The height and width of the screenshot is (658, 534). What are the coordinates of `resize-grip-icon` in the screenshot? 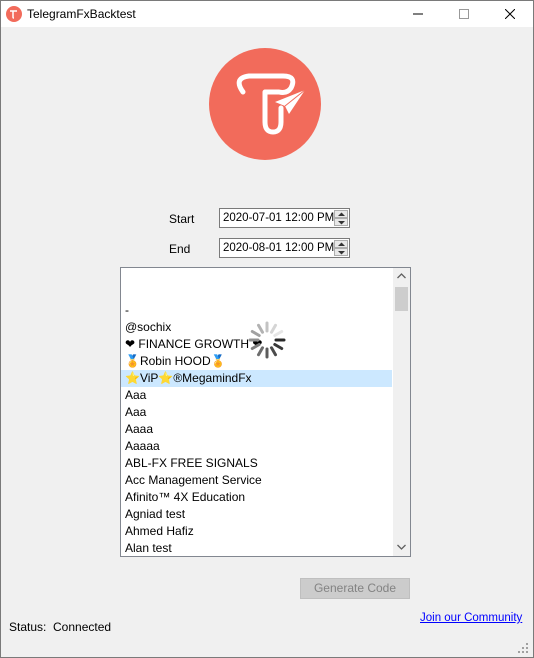 It's located at (524, 649).